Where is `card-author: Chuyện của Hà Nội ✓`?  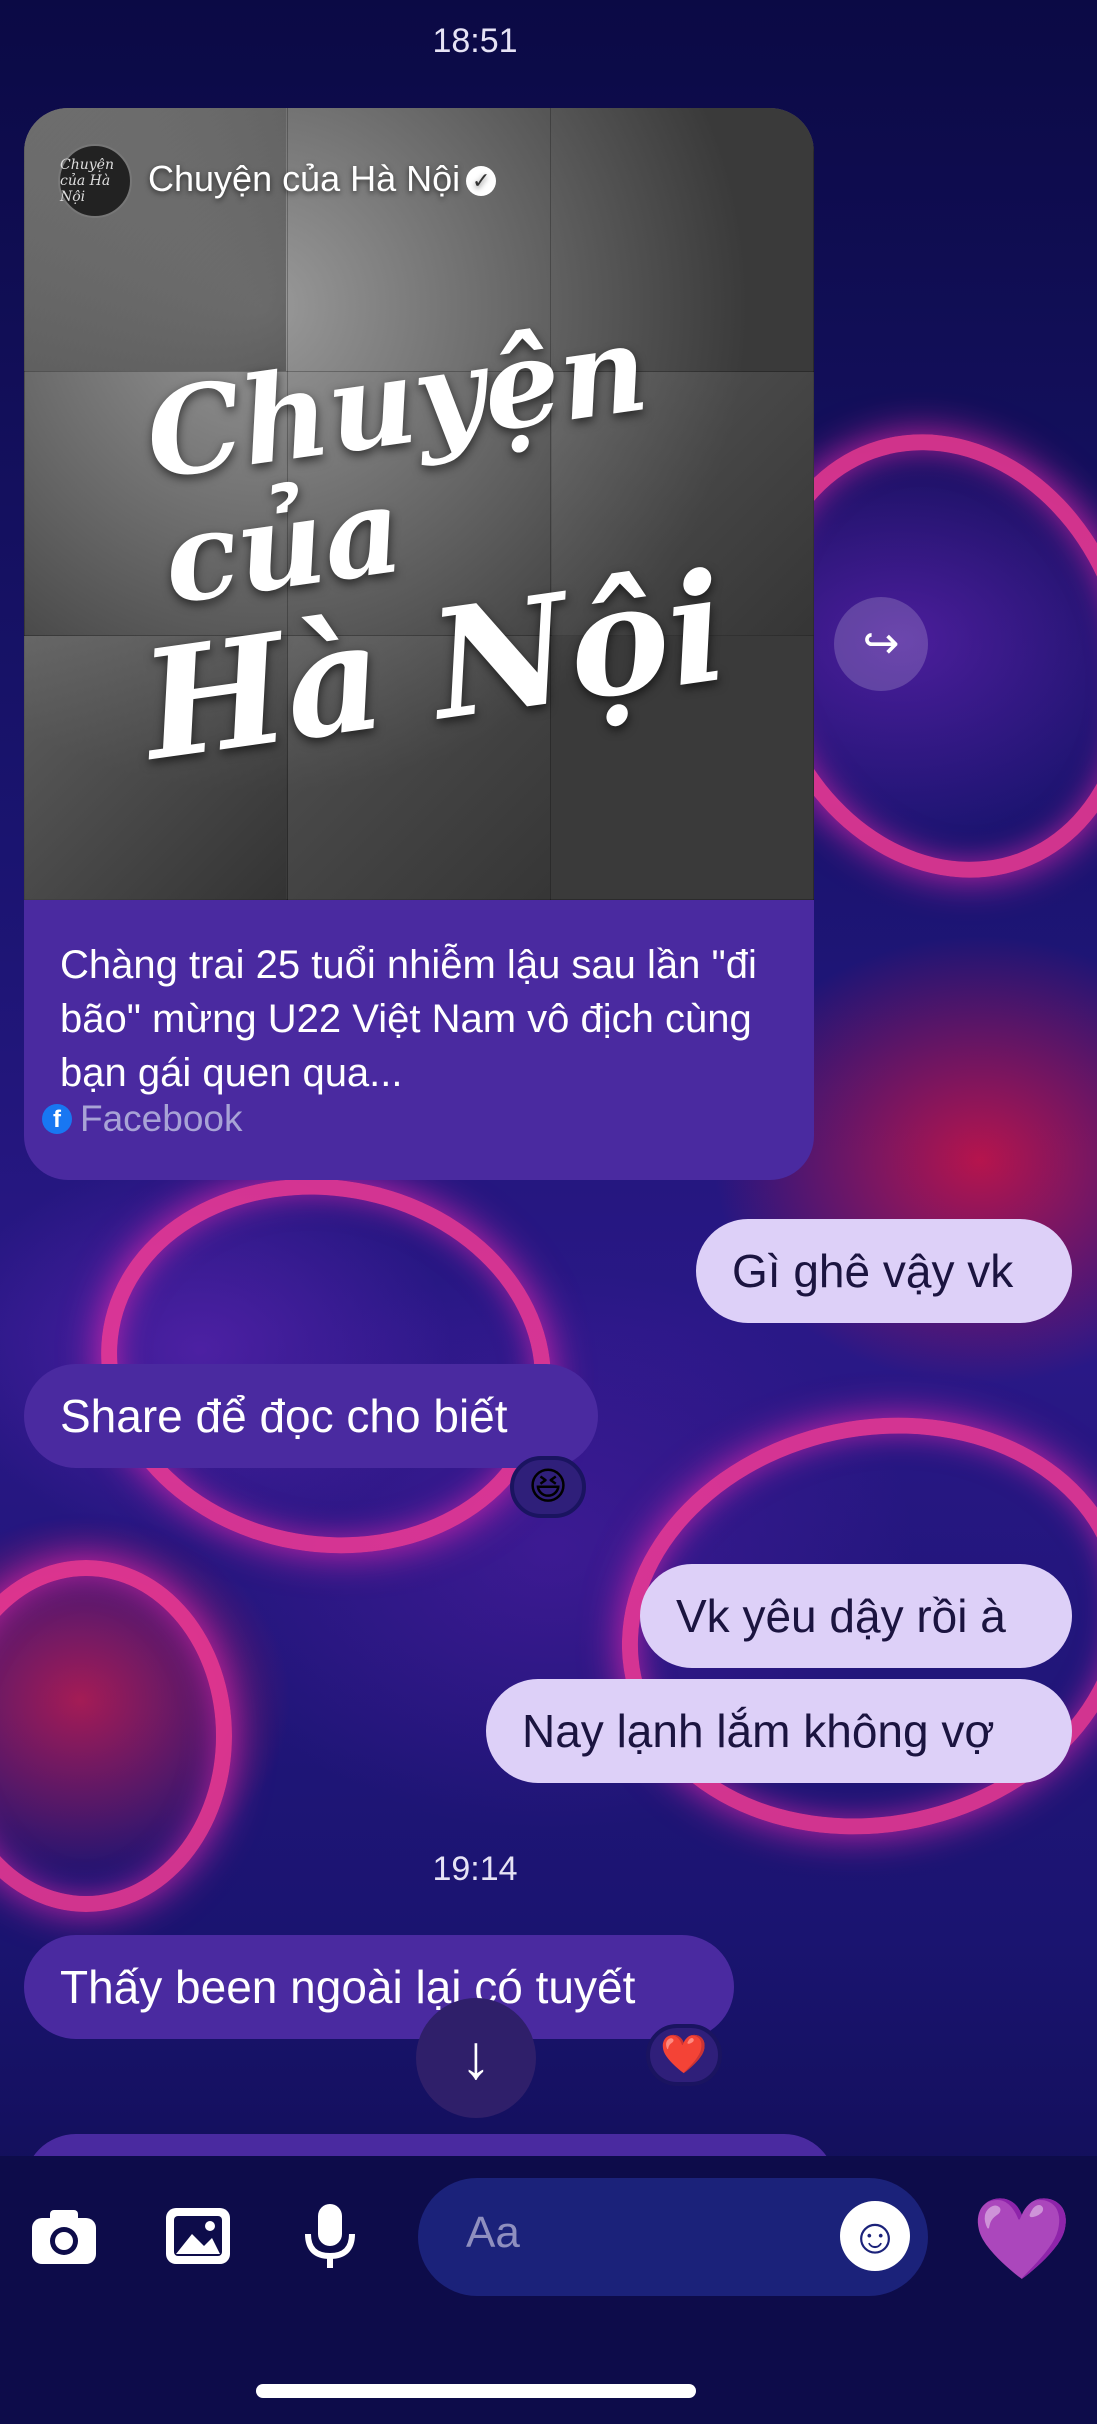 card-author: Chuyện của Hà Nội ✓ is located at coordinates (322, 179).